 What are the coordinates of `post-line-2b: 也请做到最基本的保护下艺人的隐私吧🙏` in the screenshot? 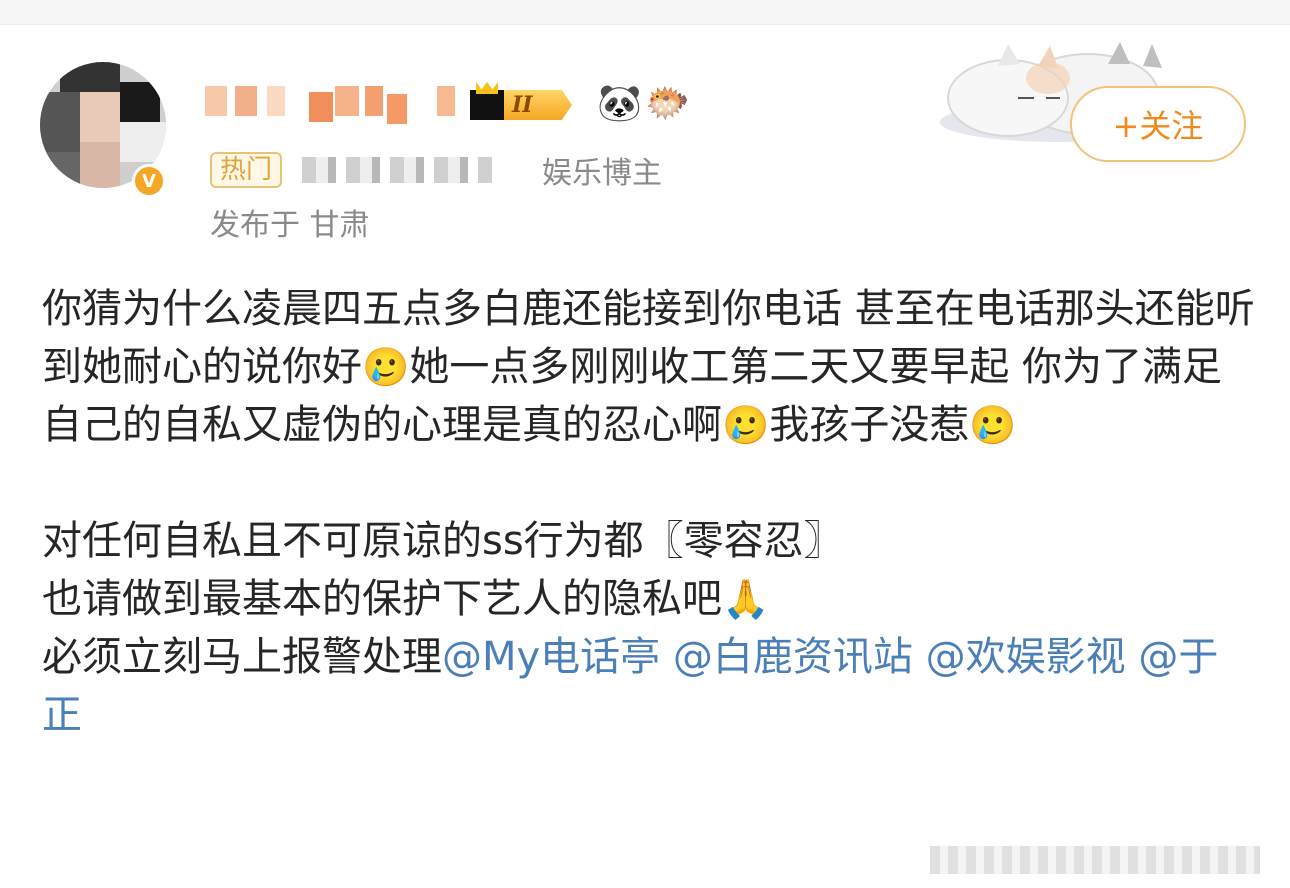 It's located at (649, 599).